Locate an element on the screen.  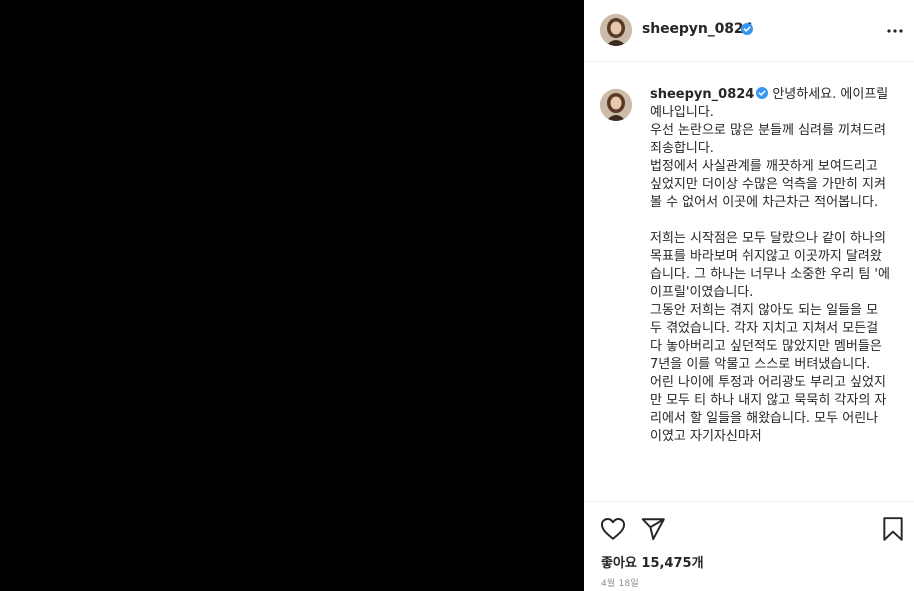
bookmark-icon is located at coordinates (893, 529).